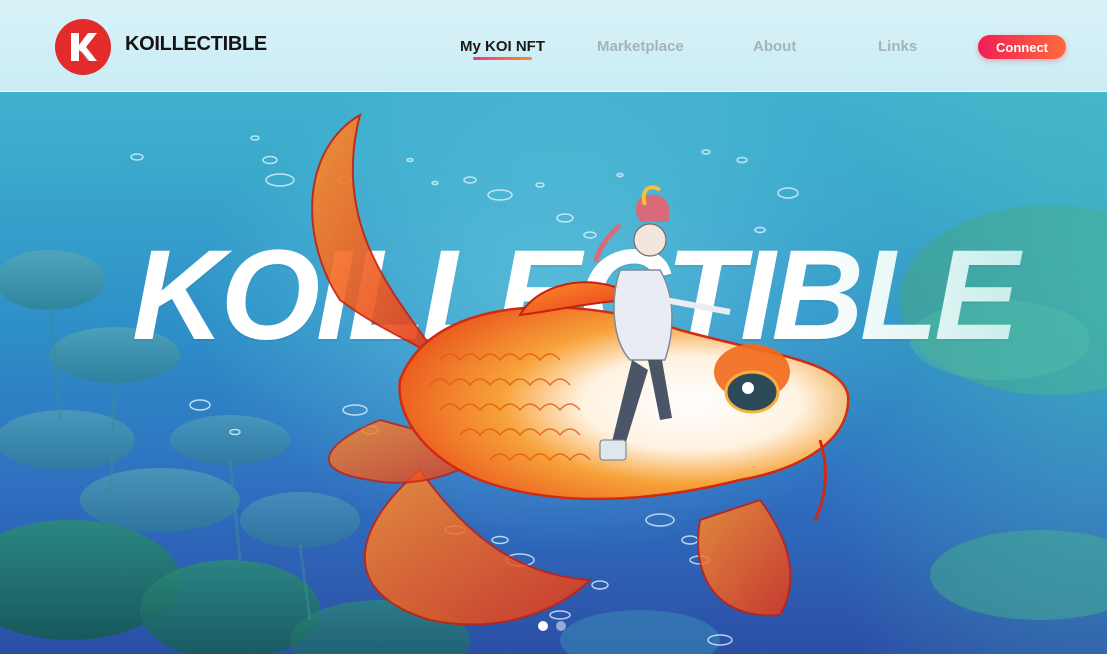  Describe the element at coordinates (552, 626) in the screenshot. I see `carousel-dots` at that location.